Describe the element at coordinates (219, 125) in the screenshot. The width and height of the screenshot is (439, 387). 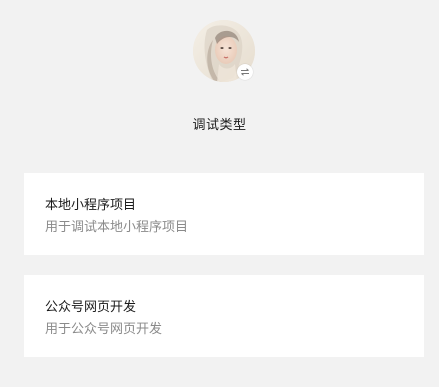
I see `page-title: 调试类型` at that location.